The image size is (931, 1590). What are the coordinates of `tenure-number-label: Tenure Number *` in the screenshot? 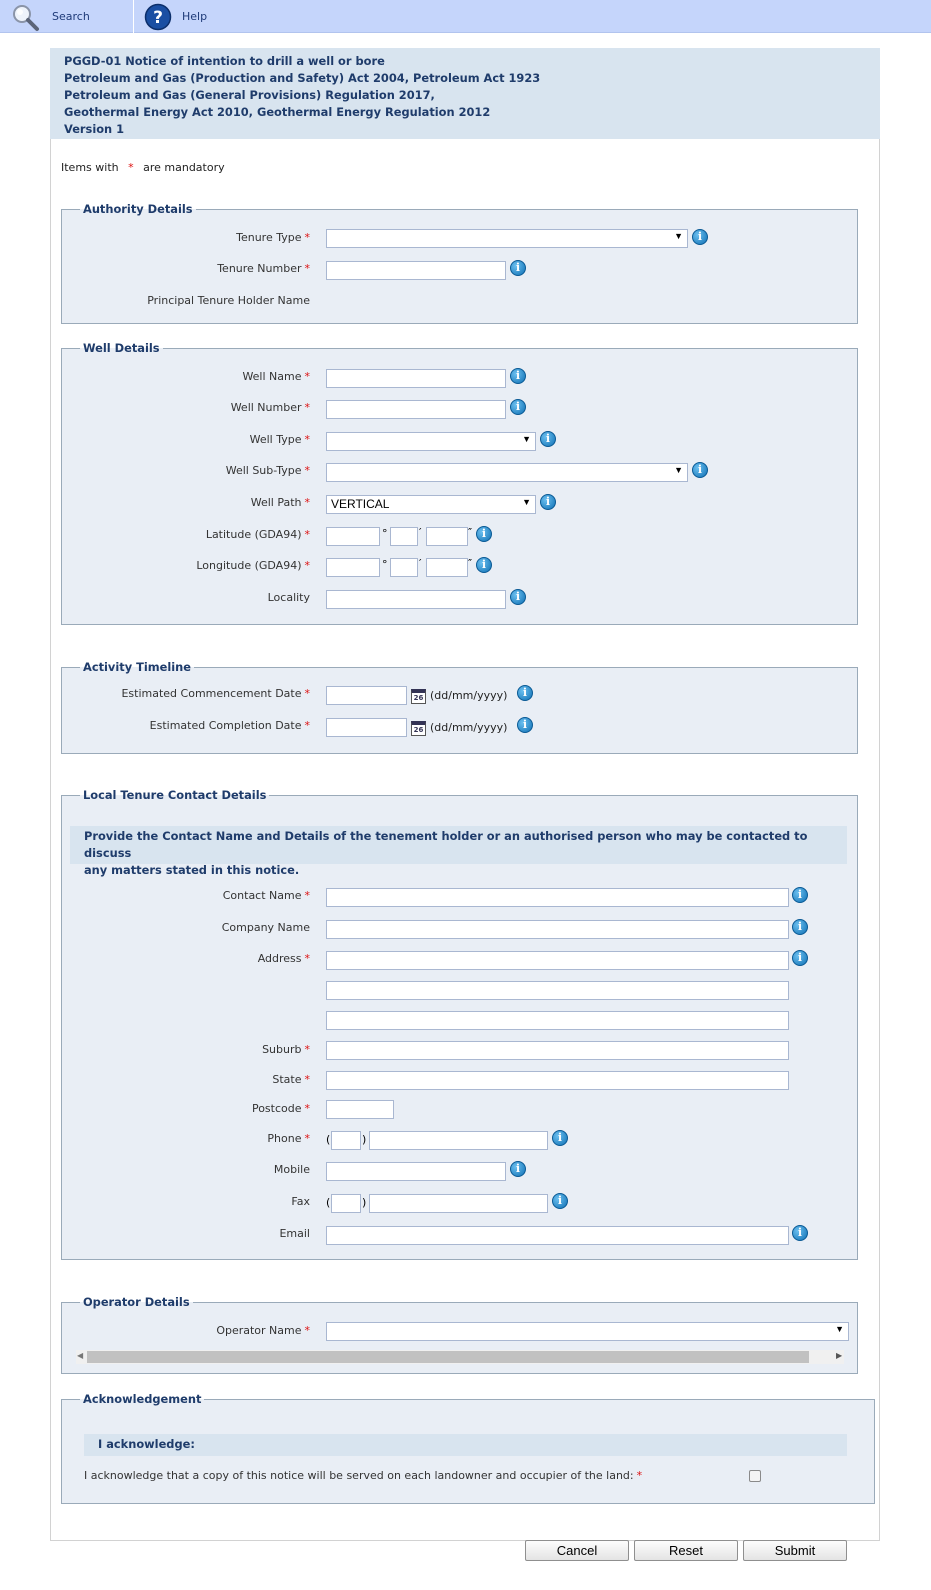 It's located at (263, 268).